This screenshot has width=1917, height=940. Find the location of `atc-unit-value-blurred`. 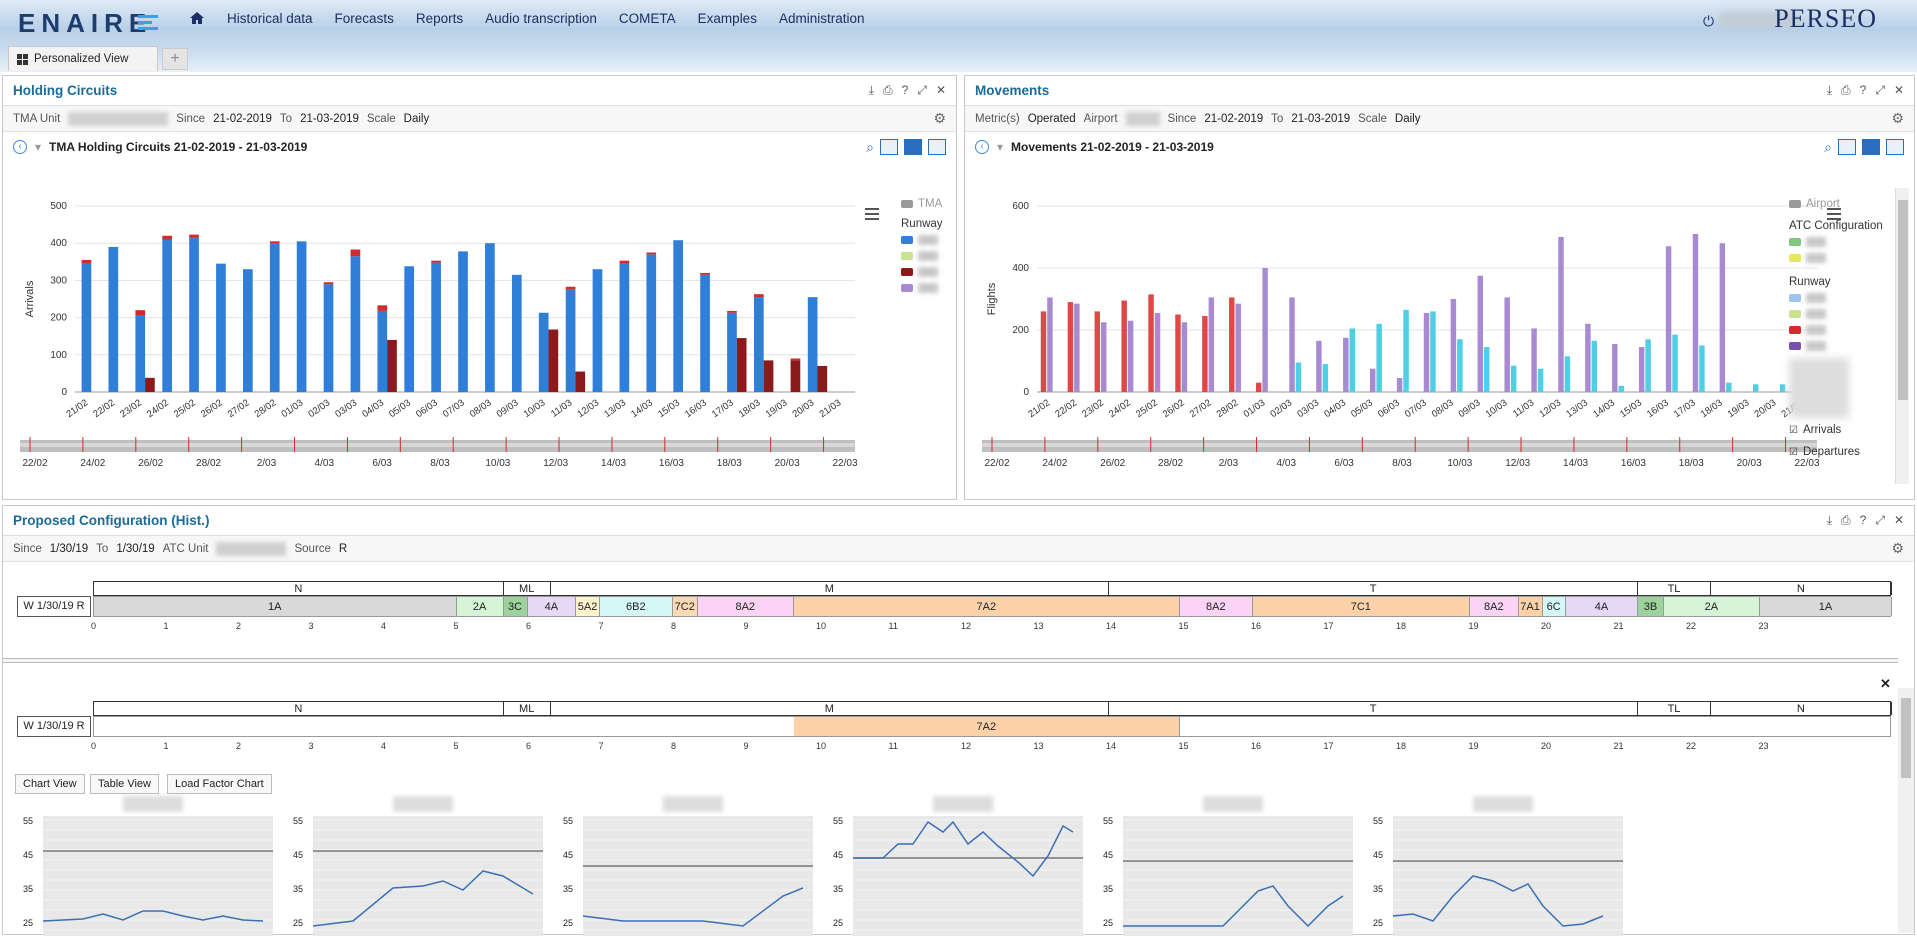

atc-unit-value-blurred is located at coordinates (251, 548).